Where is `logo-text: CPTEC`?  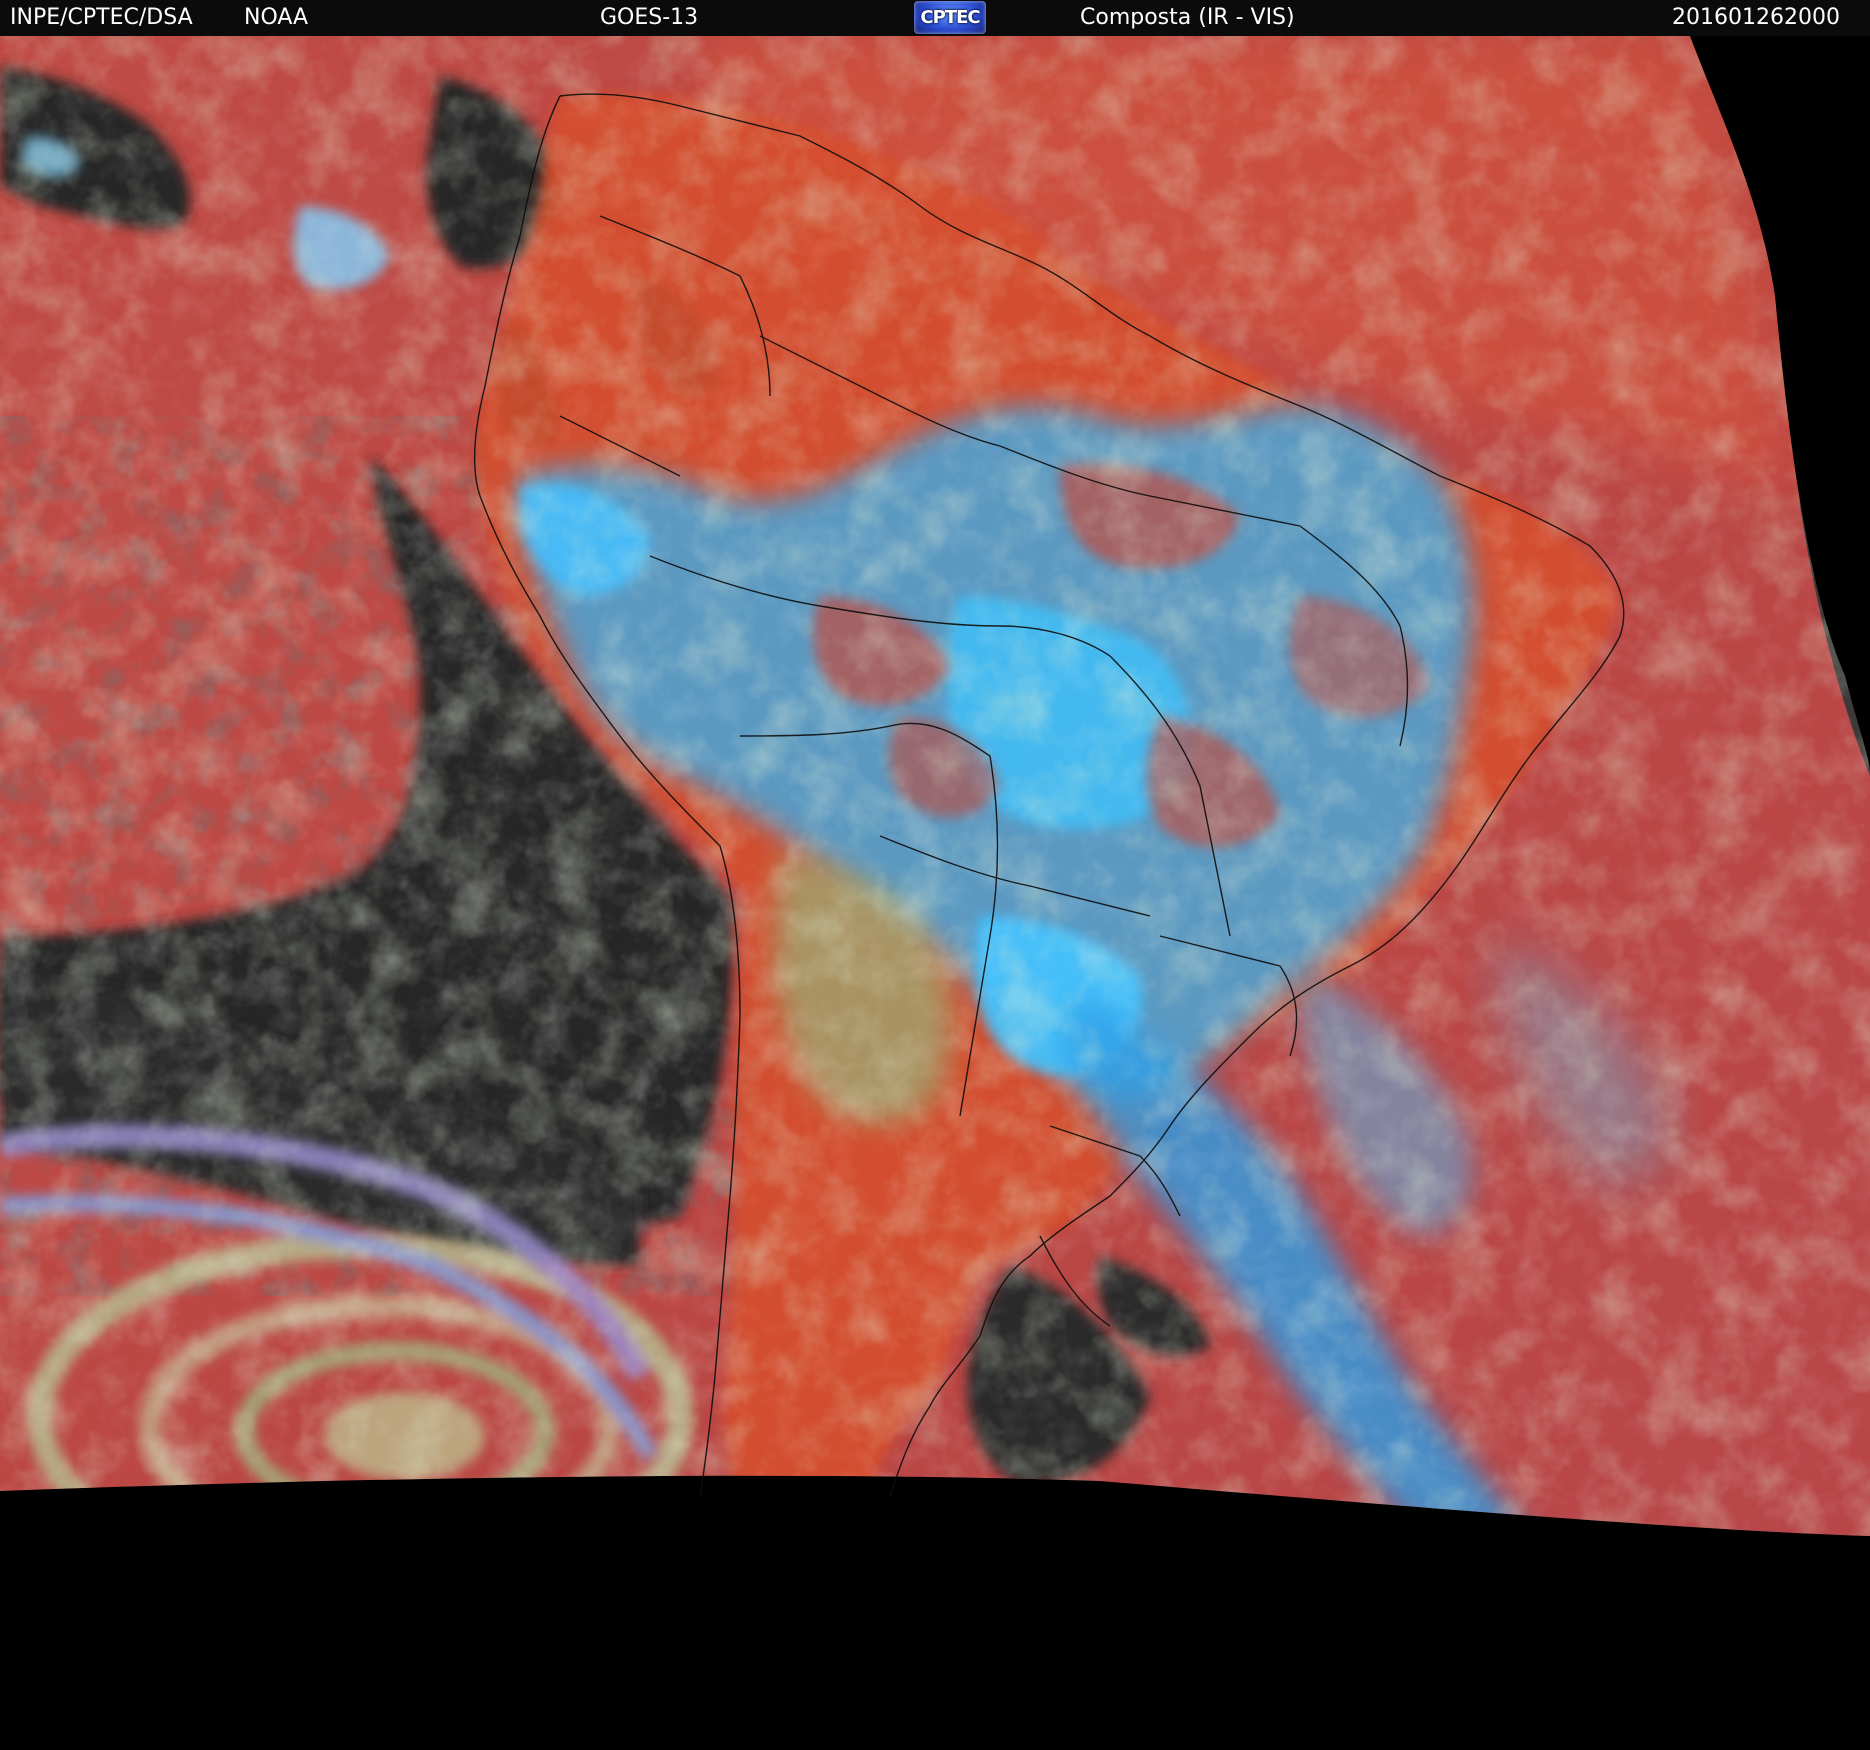 logo-text: CPTEC is located at coordinates (950, 17).